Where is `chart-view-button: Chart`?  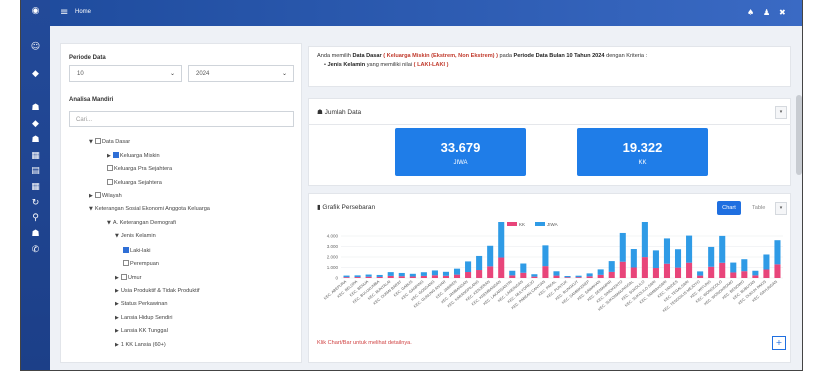
chart-view-button: Chart is located at coordinates (729, 208).